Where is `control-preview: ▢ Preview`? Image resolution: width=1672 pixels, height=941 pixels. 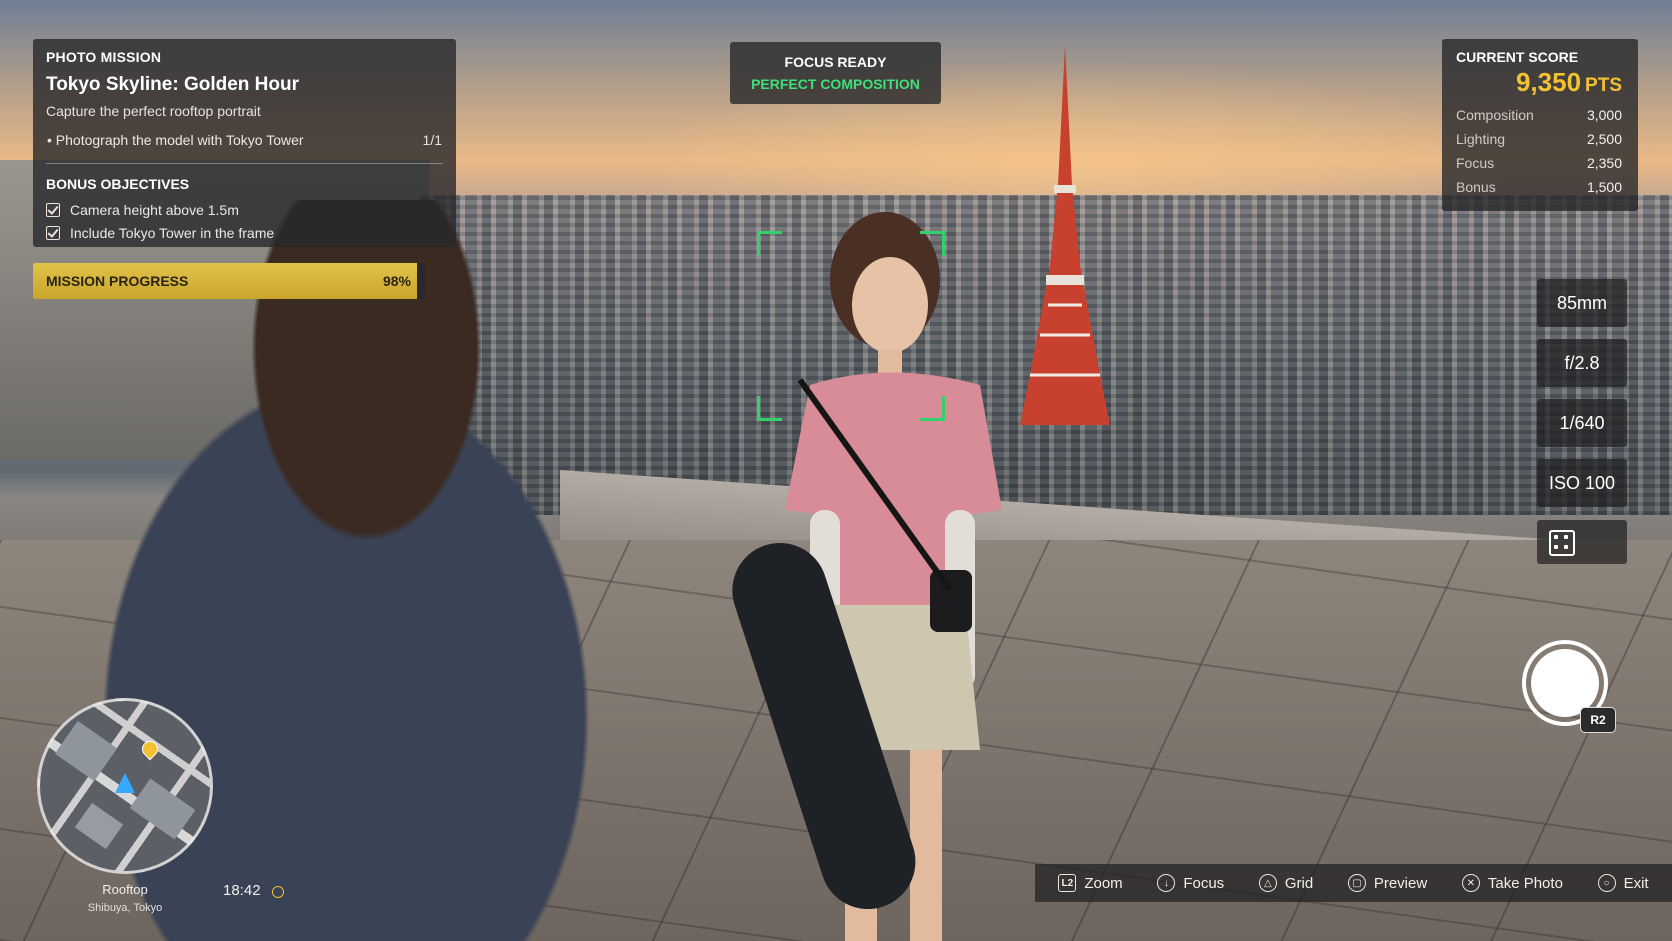
control-preview: ▢ Preview is located at coordinates (1387, 883).